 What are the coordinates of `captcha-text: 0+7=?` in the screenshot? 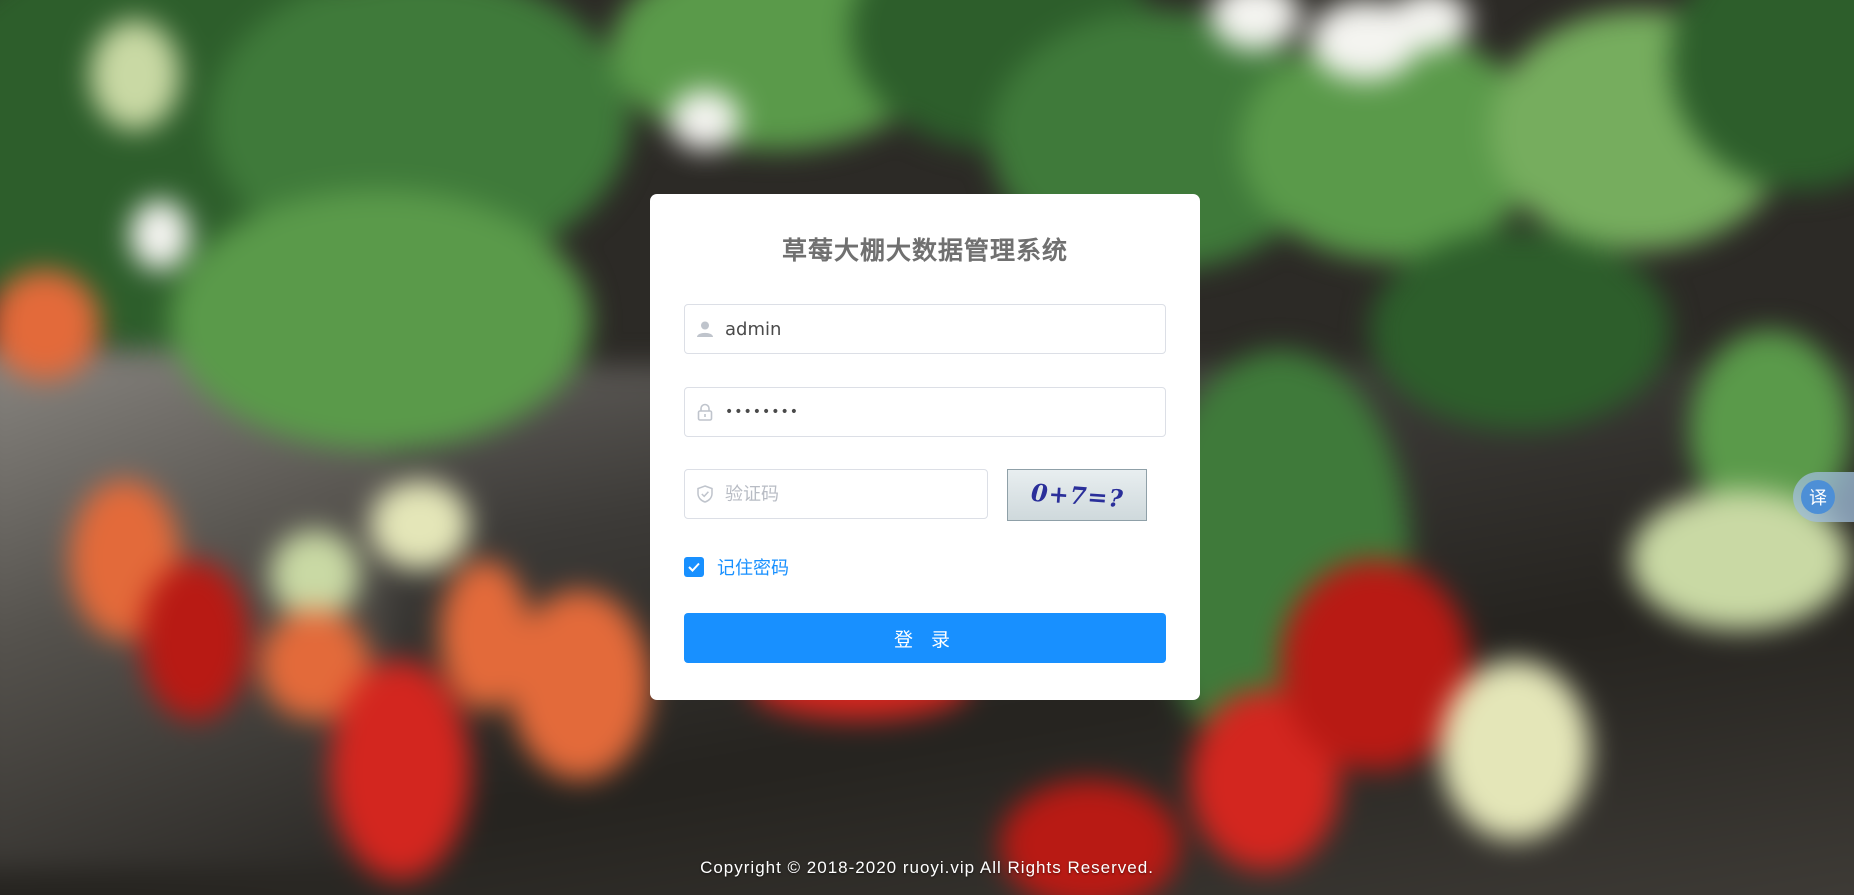 It's located at (1077, 495).